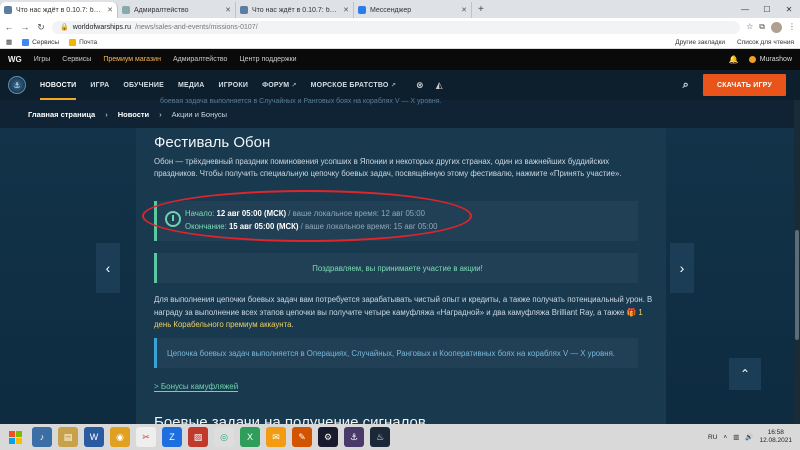 This screenshot has width=800, height=450. What do you see at coordinates (196, 387) in the screenshot?
I see `camouflage-bonuses-link: > Бонусы камуфляжей` at bounding box center [196, 387].